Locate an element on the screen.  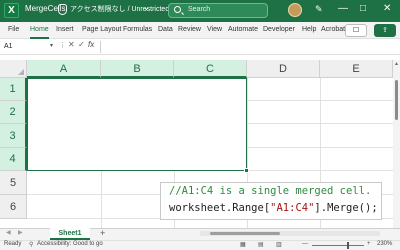
name-box: A1 is located at coordinates (26, 47).